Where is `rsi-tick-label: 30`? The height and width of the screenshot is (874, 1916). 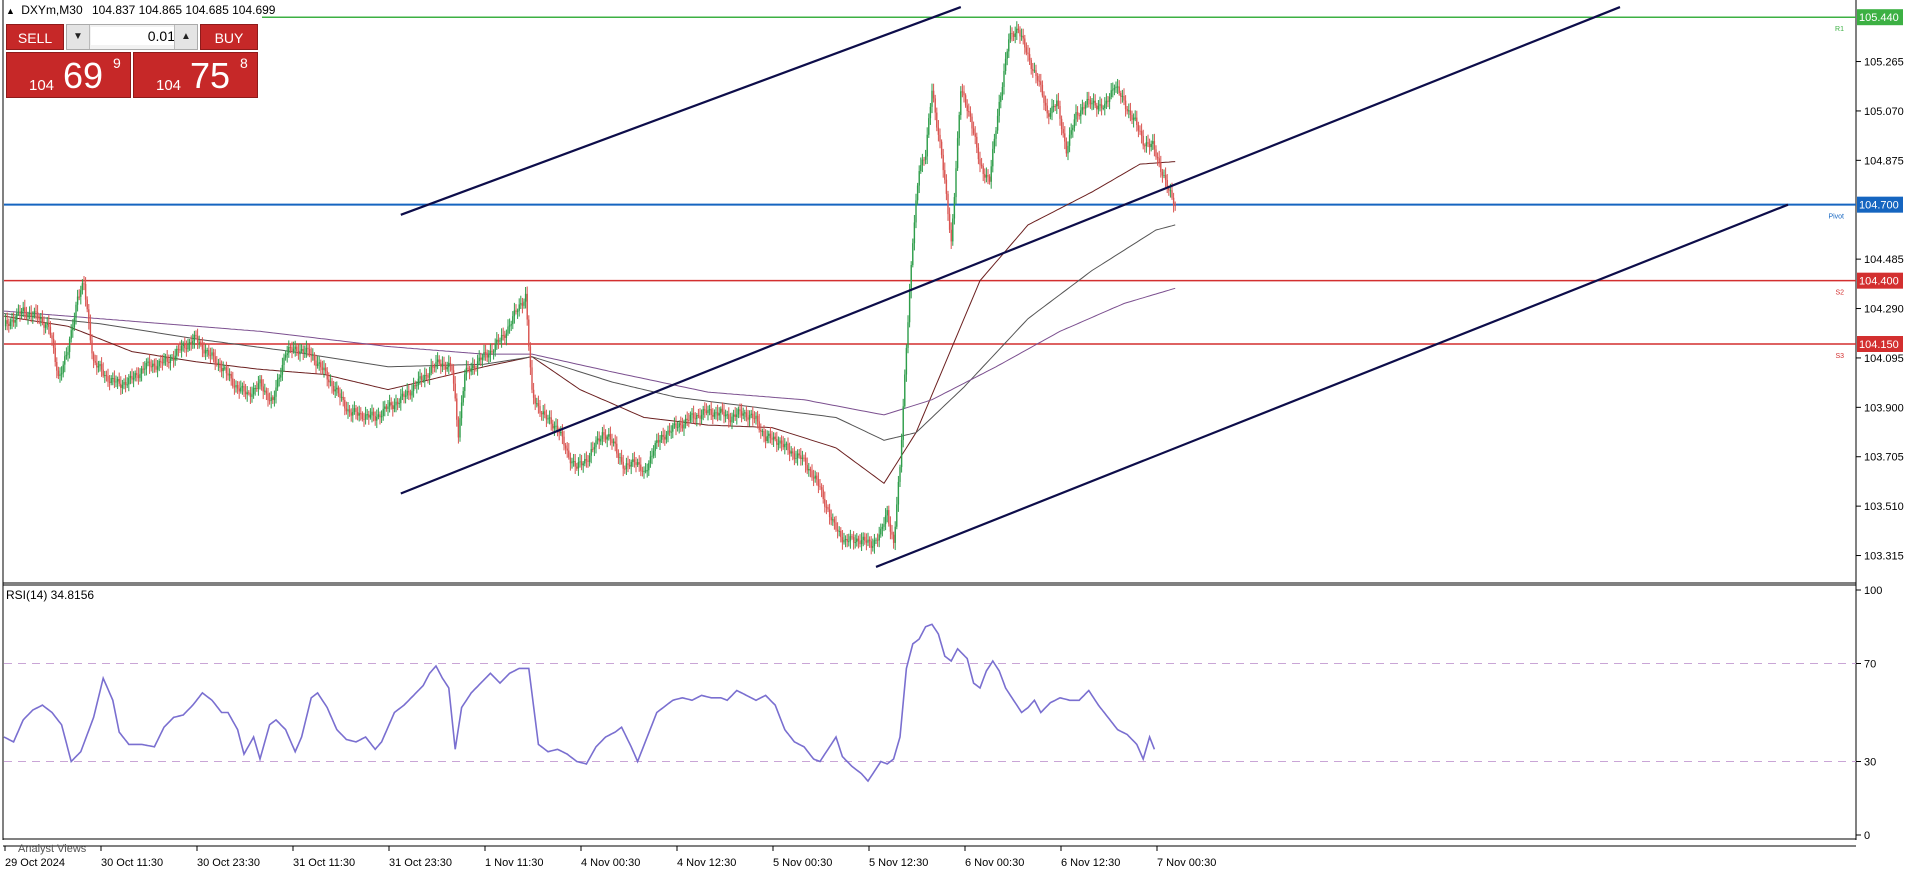
rsi-tick-label: 30 is located at coordinates (1870, 763).